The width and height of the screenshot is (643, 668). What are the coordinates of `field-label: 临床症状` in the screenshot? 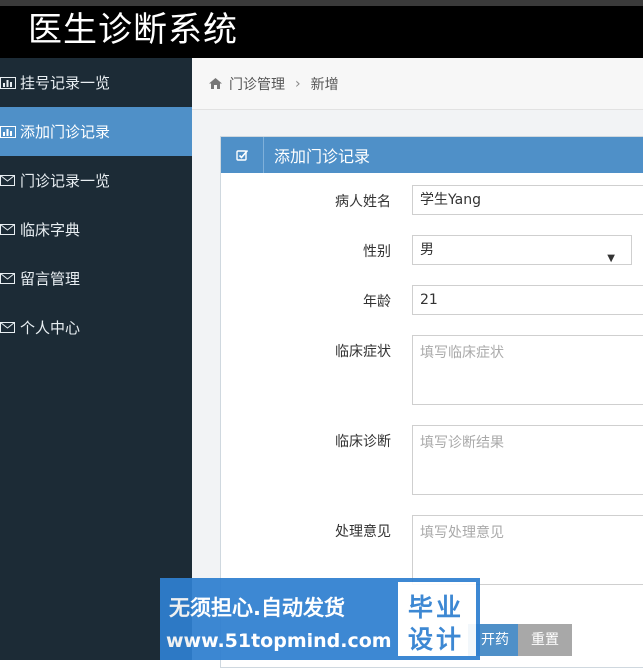 It's located at (363, 352).